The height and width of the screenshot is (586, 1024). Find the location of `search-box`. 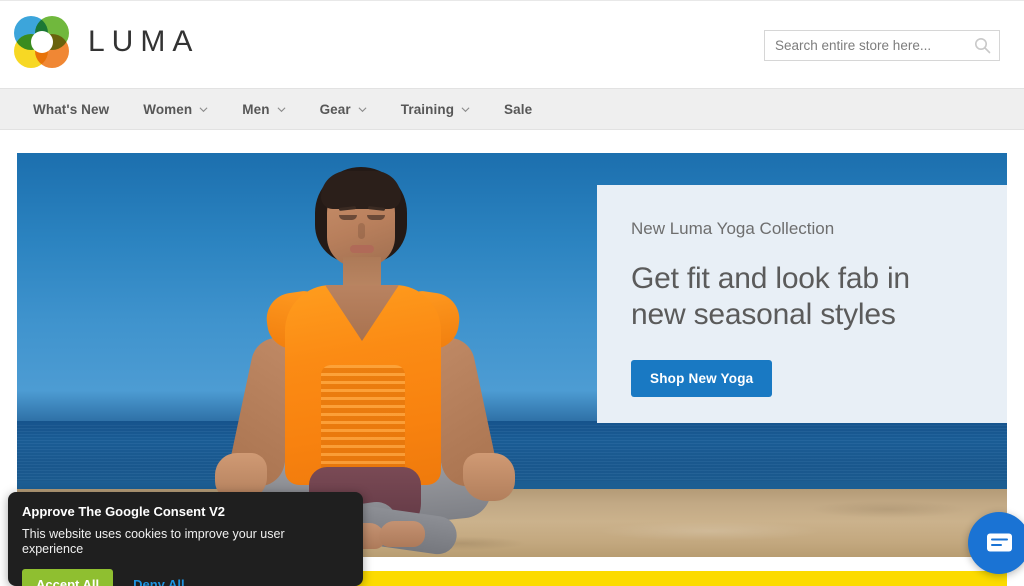

search-box is located at coordinates (882, 45).